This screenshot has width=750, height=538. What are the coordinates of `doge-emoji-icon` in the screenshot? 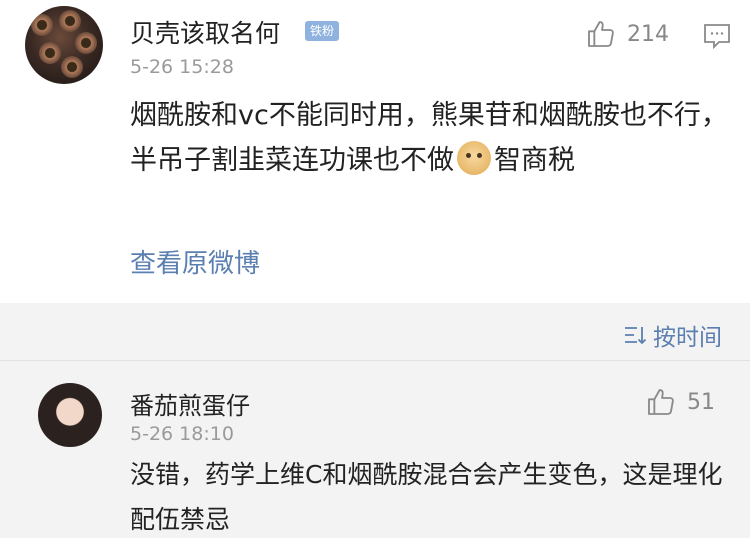 It's located at (474, 158).